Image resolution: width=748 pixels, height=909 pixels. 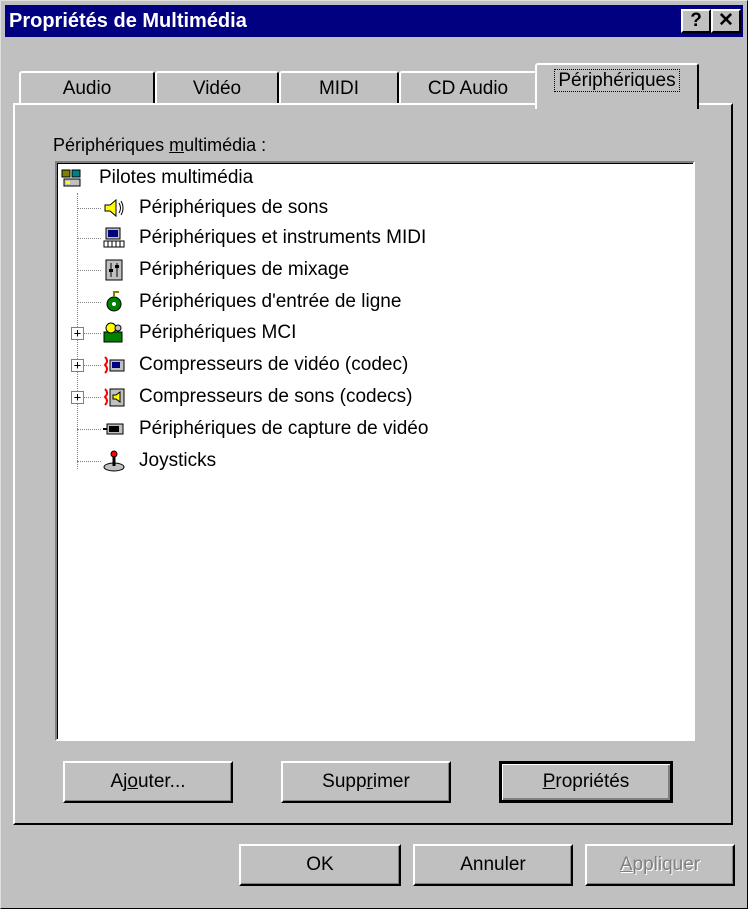 I want to click on tab-label: CD Audio, so click(x=468, y=88).